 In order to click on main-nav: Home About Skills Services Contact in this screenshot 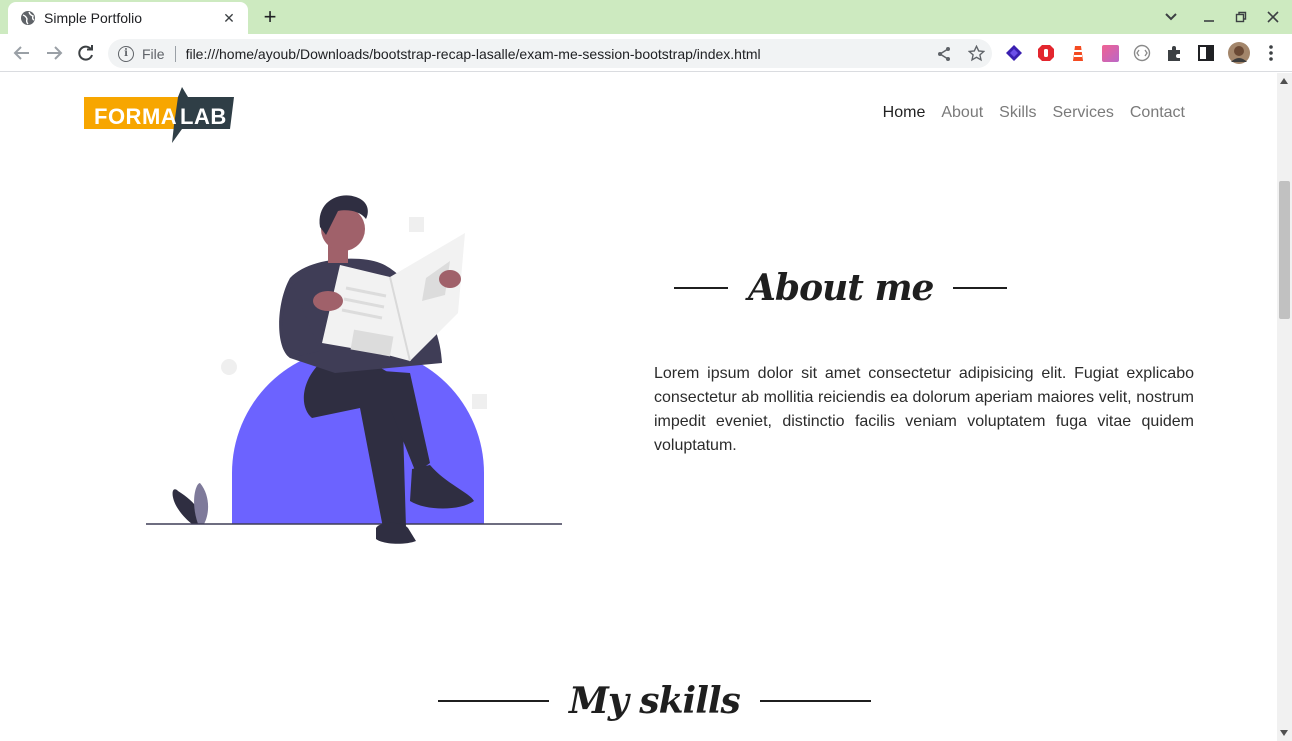, I will do `click(1034, 113)`.